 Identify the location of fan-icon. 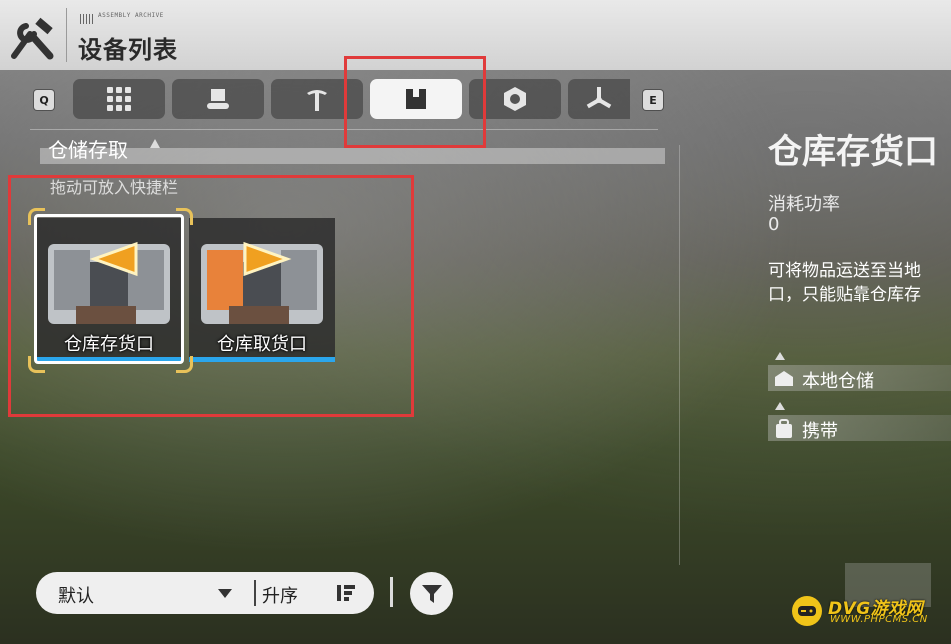
(599, 98).